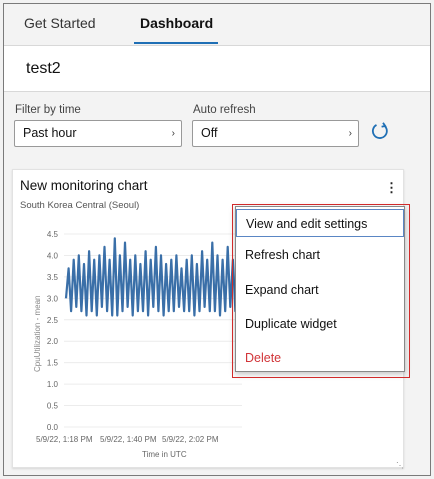  I want to click on menu-item-delete: Delete, so click(320, 358).